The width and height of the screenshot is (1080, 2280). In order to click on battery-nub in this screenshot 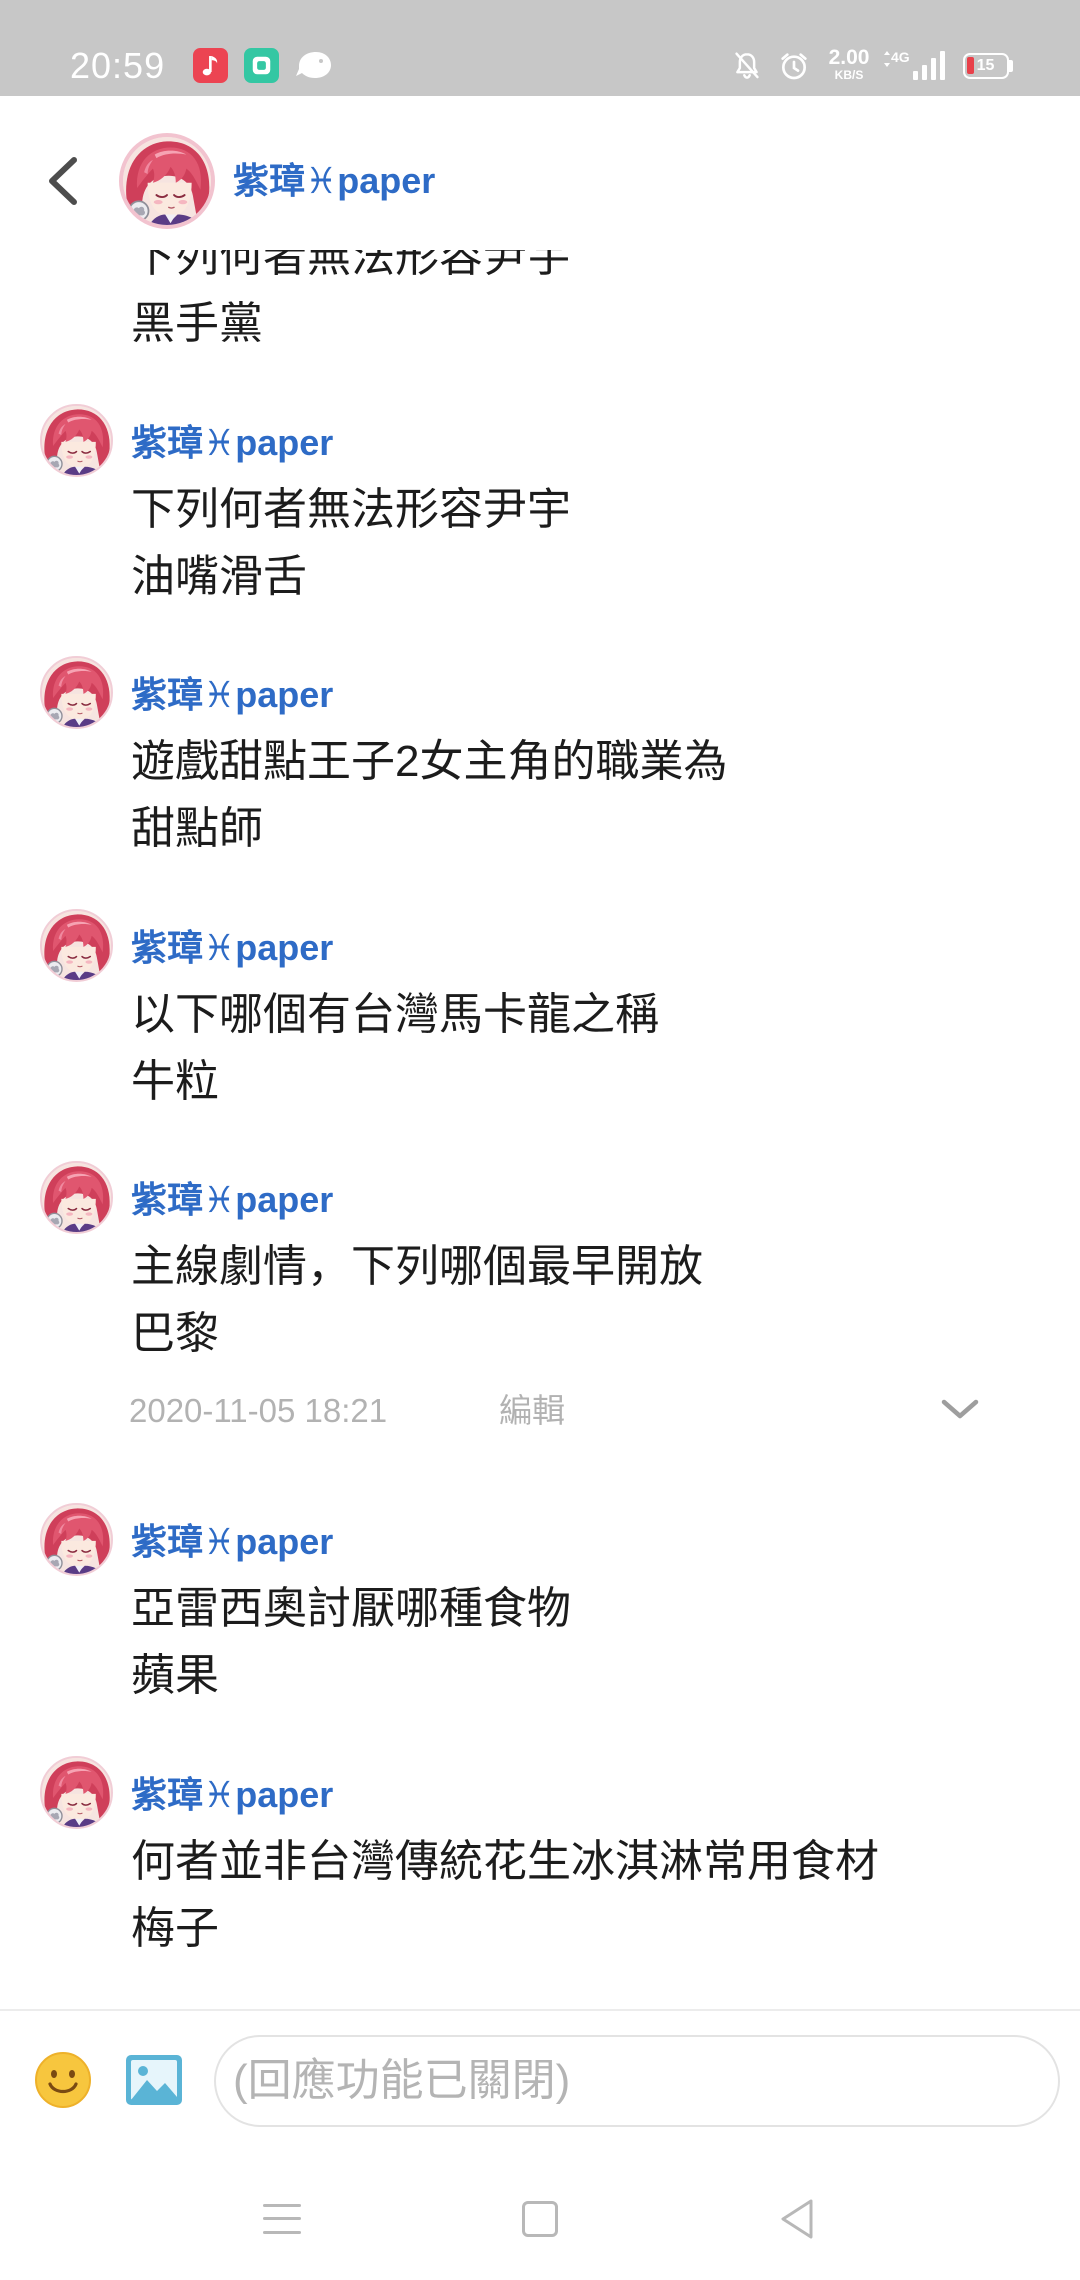, I will do `click(1011, 66)`.